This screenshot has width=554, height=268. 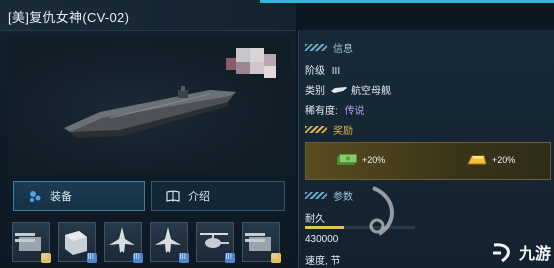 What do you see at coordinates (322, 239) in the screenshot?
I see `durability-value: 430000` at bounding box center [322, 239].